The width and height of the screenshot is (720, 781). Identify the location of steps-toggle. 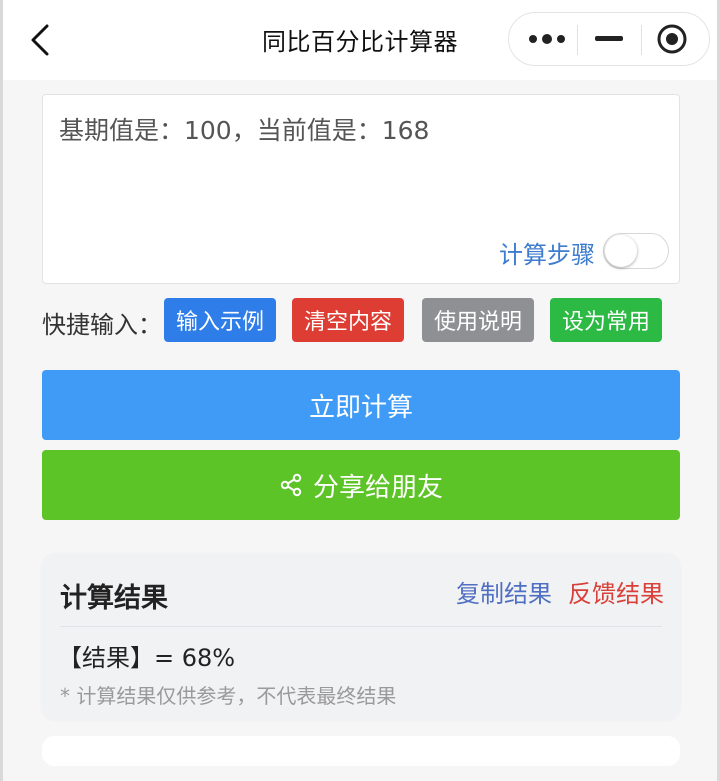
(636, 251).